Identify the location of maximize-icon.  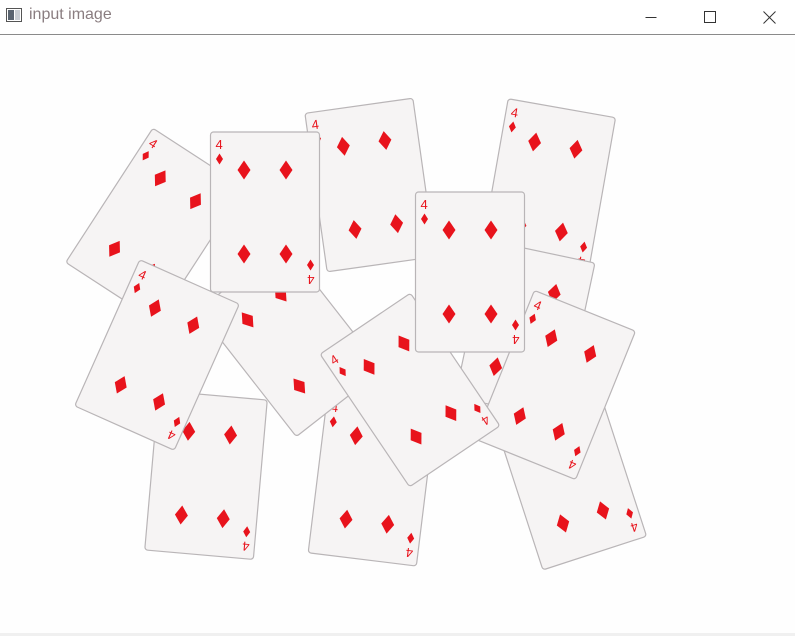
(710, 17).